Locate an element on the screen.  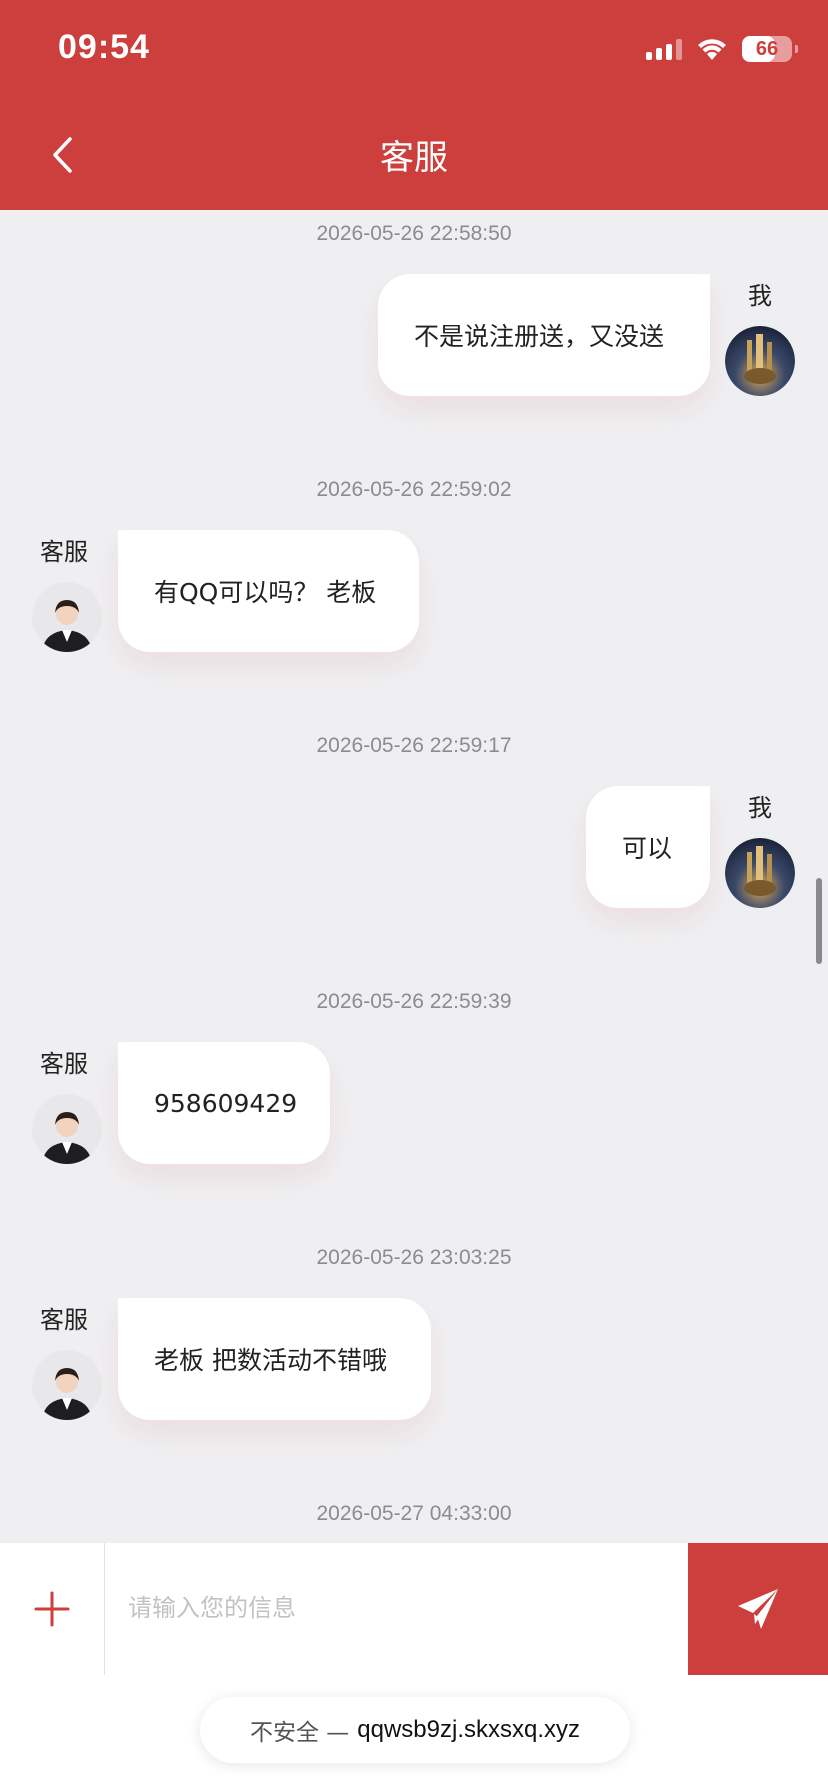
message-bubble-outgoing: 可以 is located at coordinates (648, 847).